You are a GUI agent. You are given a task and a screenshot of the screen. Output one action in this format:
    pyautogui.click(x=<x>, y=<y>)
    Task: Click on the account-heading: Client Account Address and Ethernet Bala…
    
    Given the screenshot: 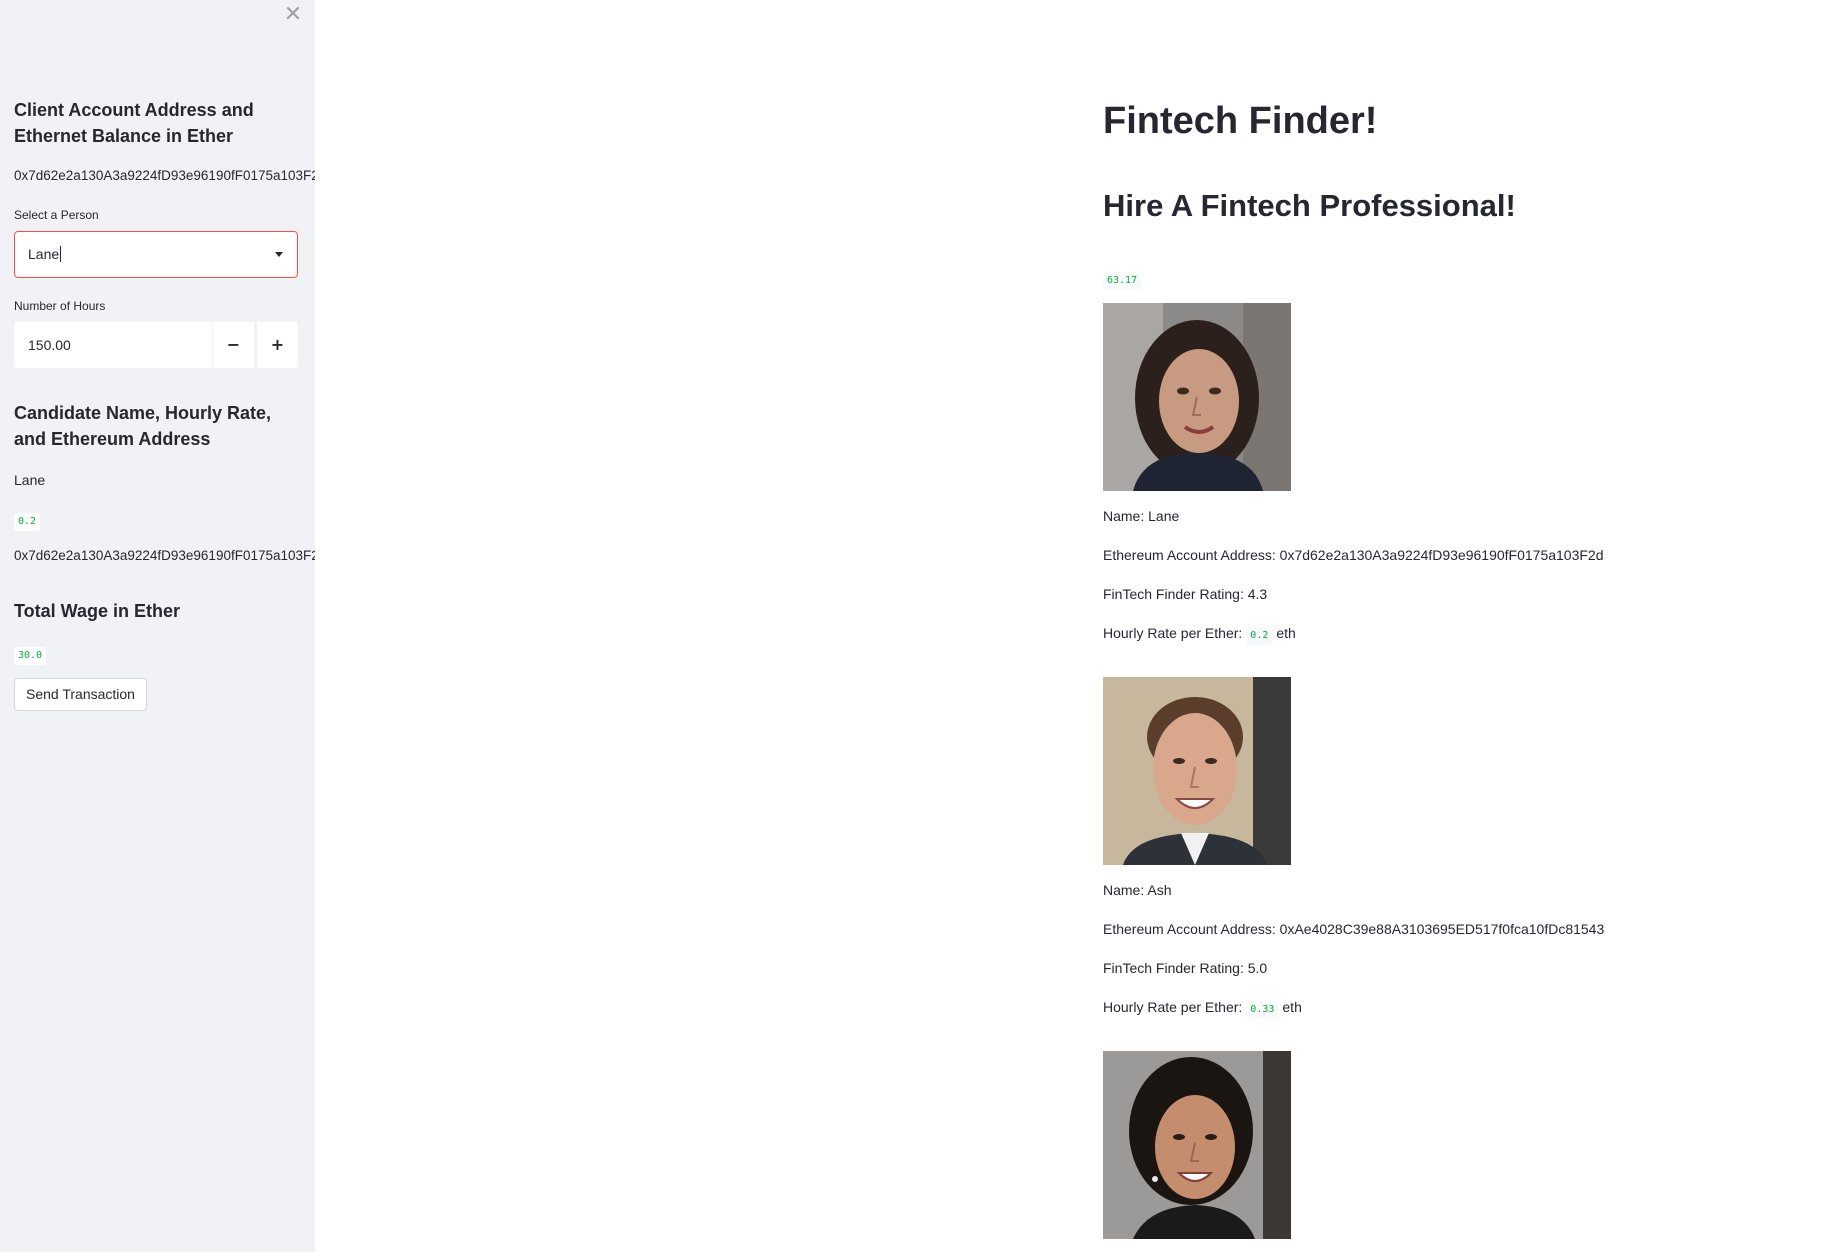 What is the action you would take?
    pyautogui.click(x=134, y=123)
    